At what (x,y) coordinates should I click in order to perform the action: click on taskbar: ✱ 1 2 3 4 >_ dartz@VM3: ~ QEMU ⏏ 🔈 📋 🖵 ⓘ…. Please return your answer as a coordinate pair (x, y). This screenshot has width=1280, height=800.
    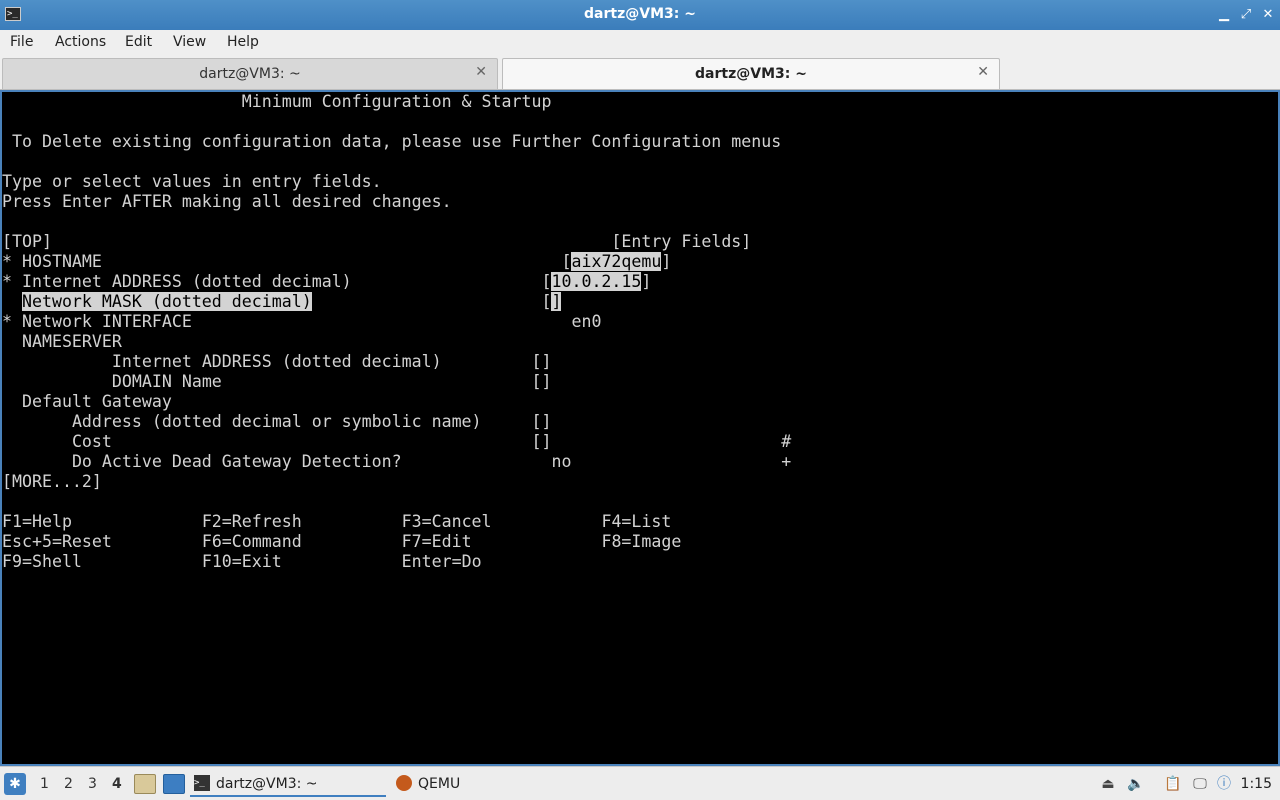
    Looking at the image, I should click on (640, 783).